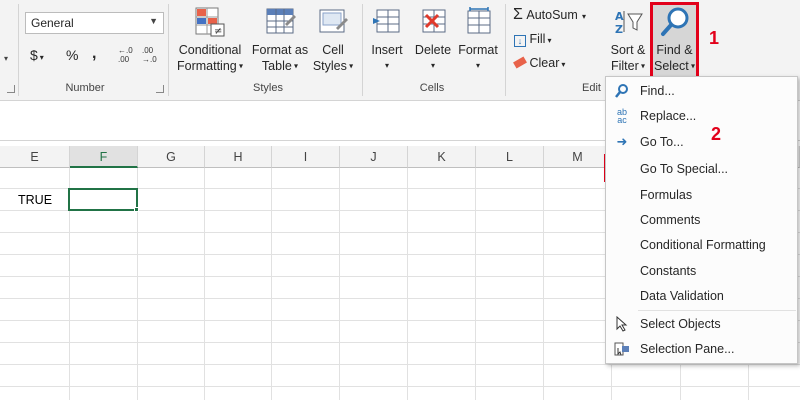 This screenshot has height=400, width=800. What do you see at coordinates (35, 200) in the screenshot?
I see `cell-e-value: TRUE` at bounding box center [35, 200].